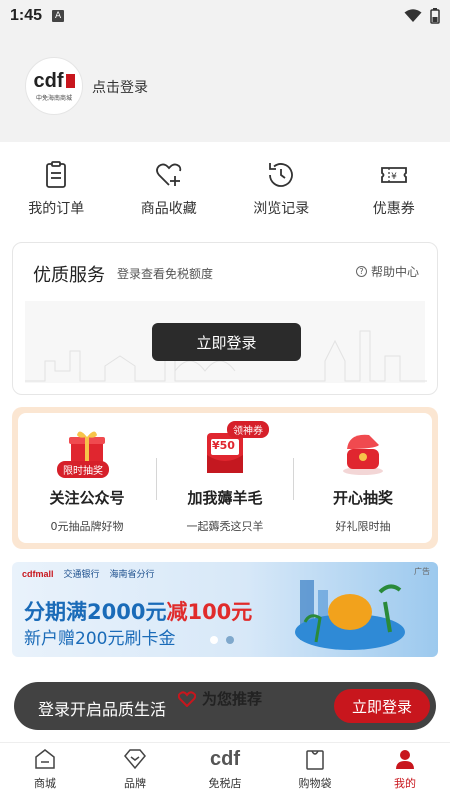 The width and height of the screenshot is (450, 800). I want to click on notification-a-icon: A, so click(58, 16).